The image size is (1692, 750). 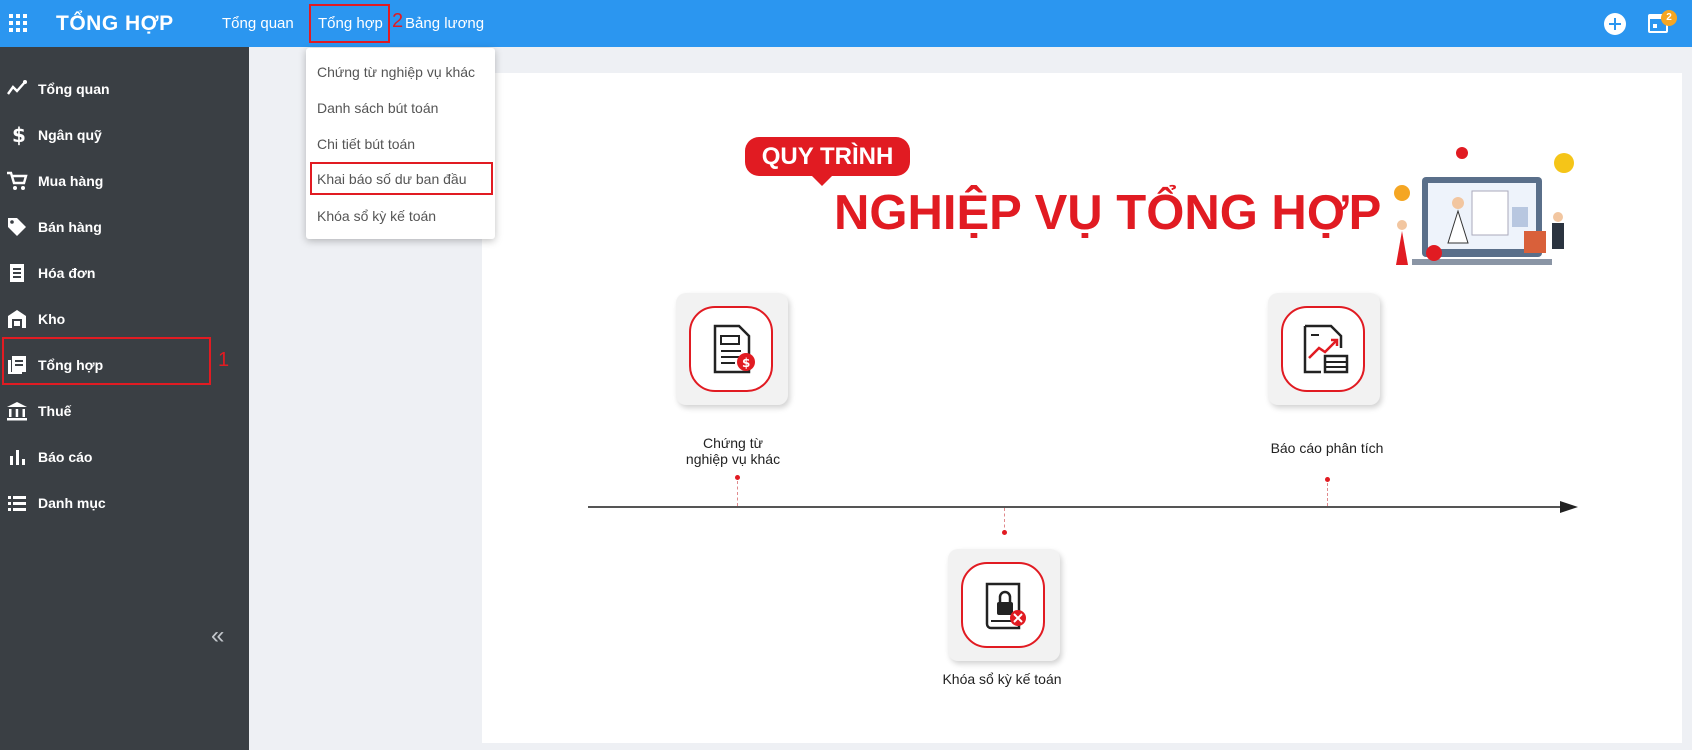 I want to click on sidebar-item-label: Mua hàng, so click(x=71, y=181).